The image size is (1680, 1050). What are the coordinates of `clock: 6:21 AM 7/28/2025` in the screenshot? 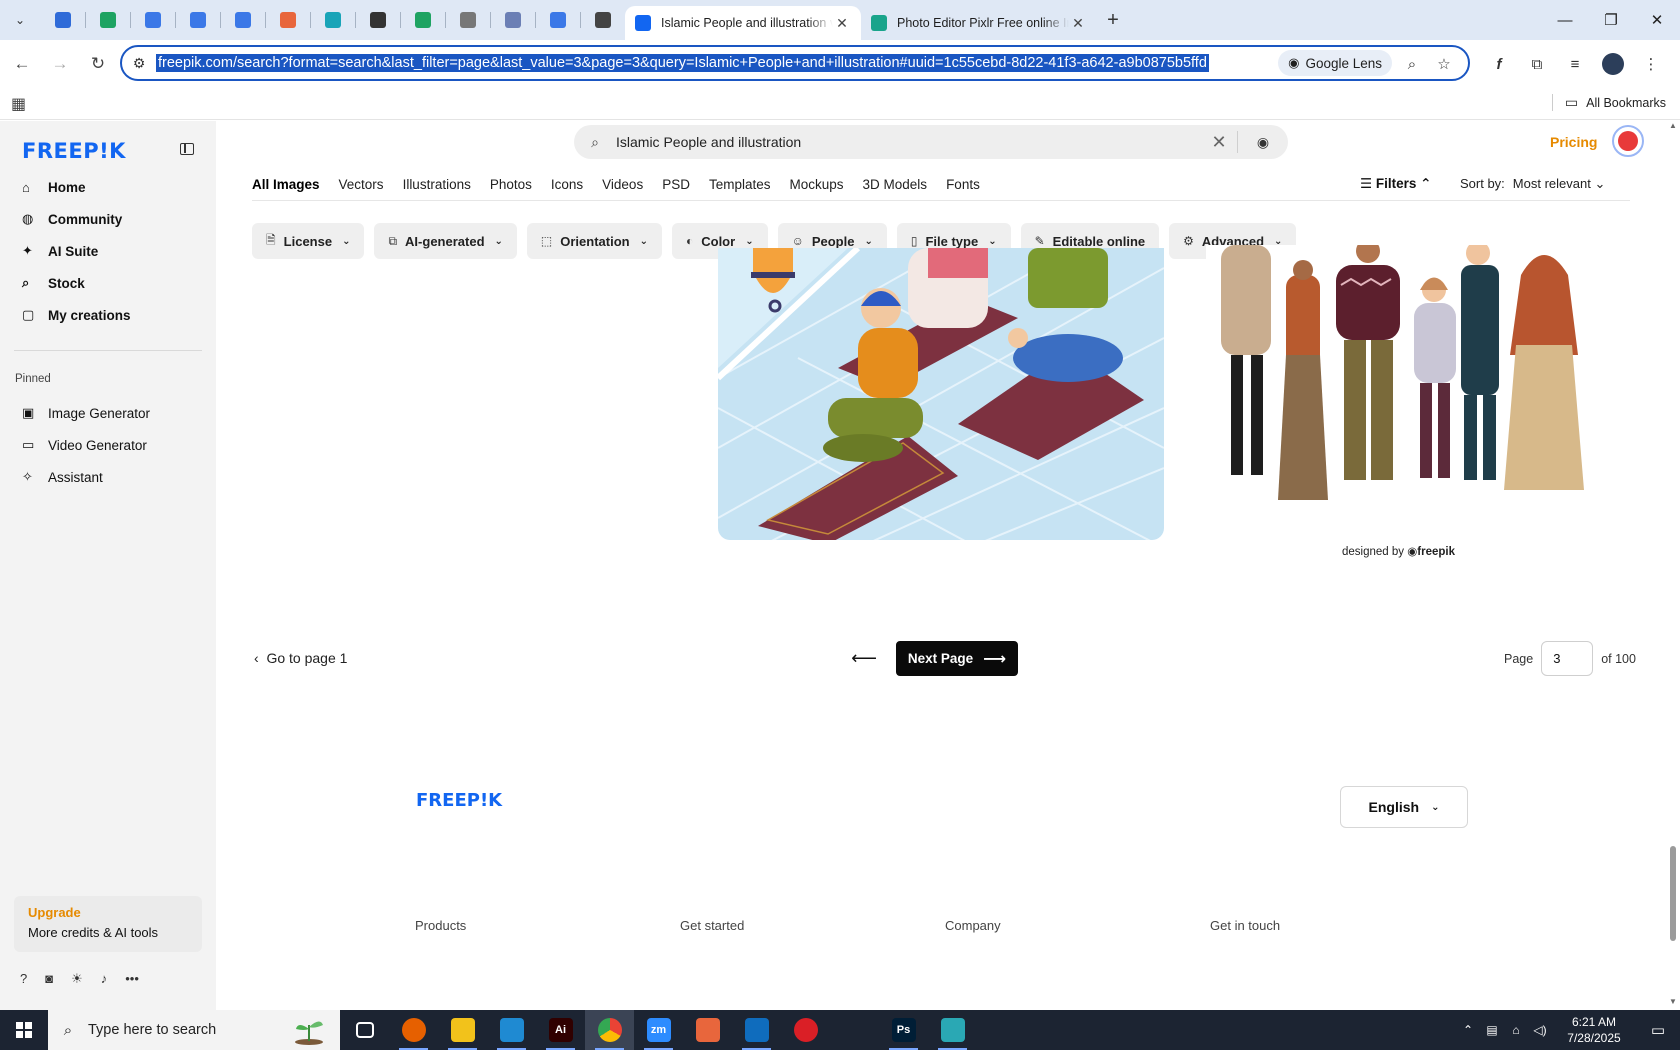 It's located at (1594, 1030).